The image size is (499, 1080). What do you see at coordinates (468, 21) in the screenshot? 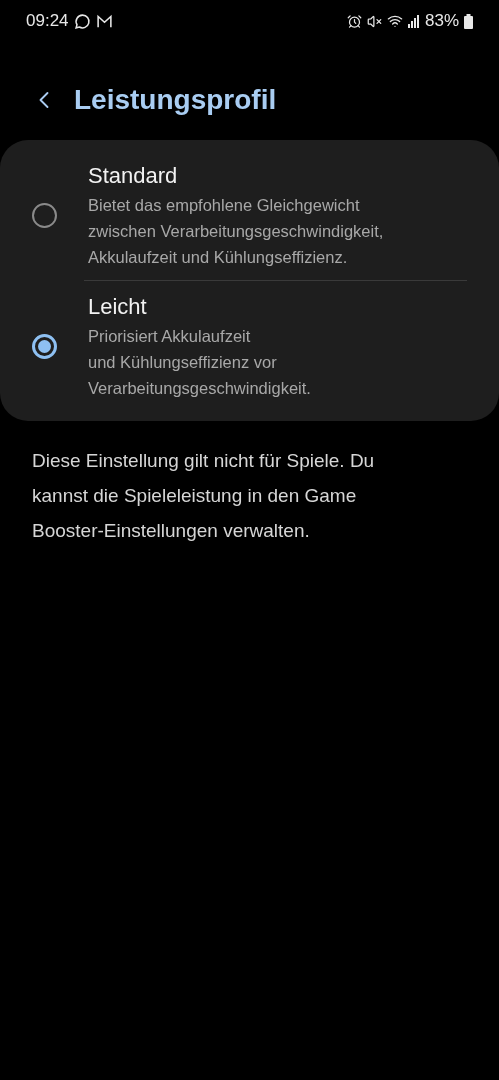
I see `battery-icon` at bounding box center [468, 21].